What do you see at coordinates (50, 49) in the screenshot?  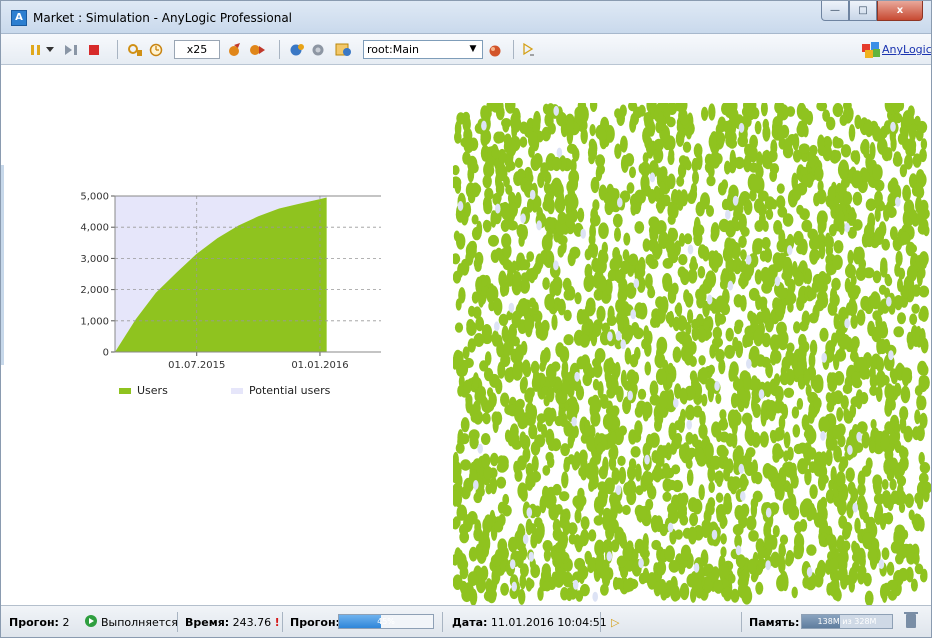 I see `step-dropdown-button` at bounding box center [50, 49].